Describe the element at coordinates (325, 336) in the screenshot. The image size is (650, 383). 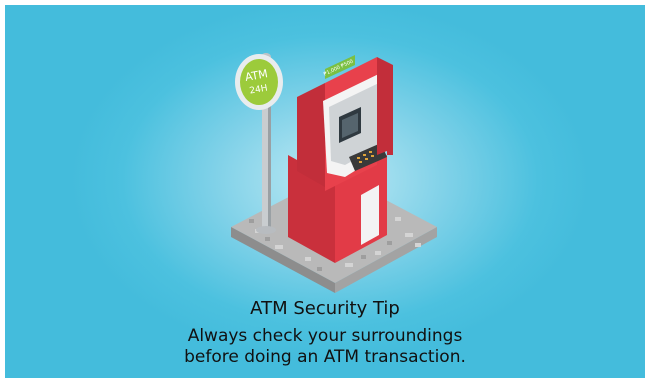
I see `tip-message-line-1: Always check your surroundings` at that location.